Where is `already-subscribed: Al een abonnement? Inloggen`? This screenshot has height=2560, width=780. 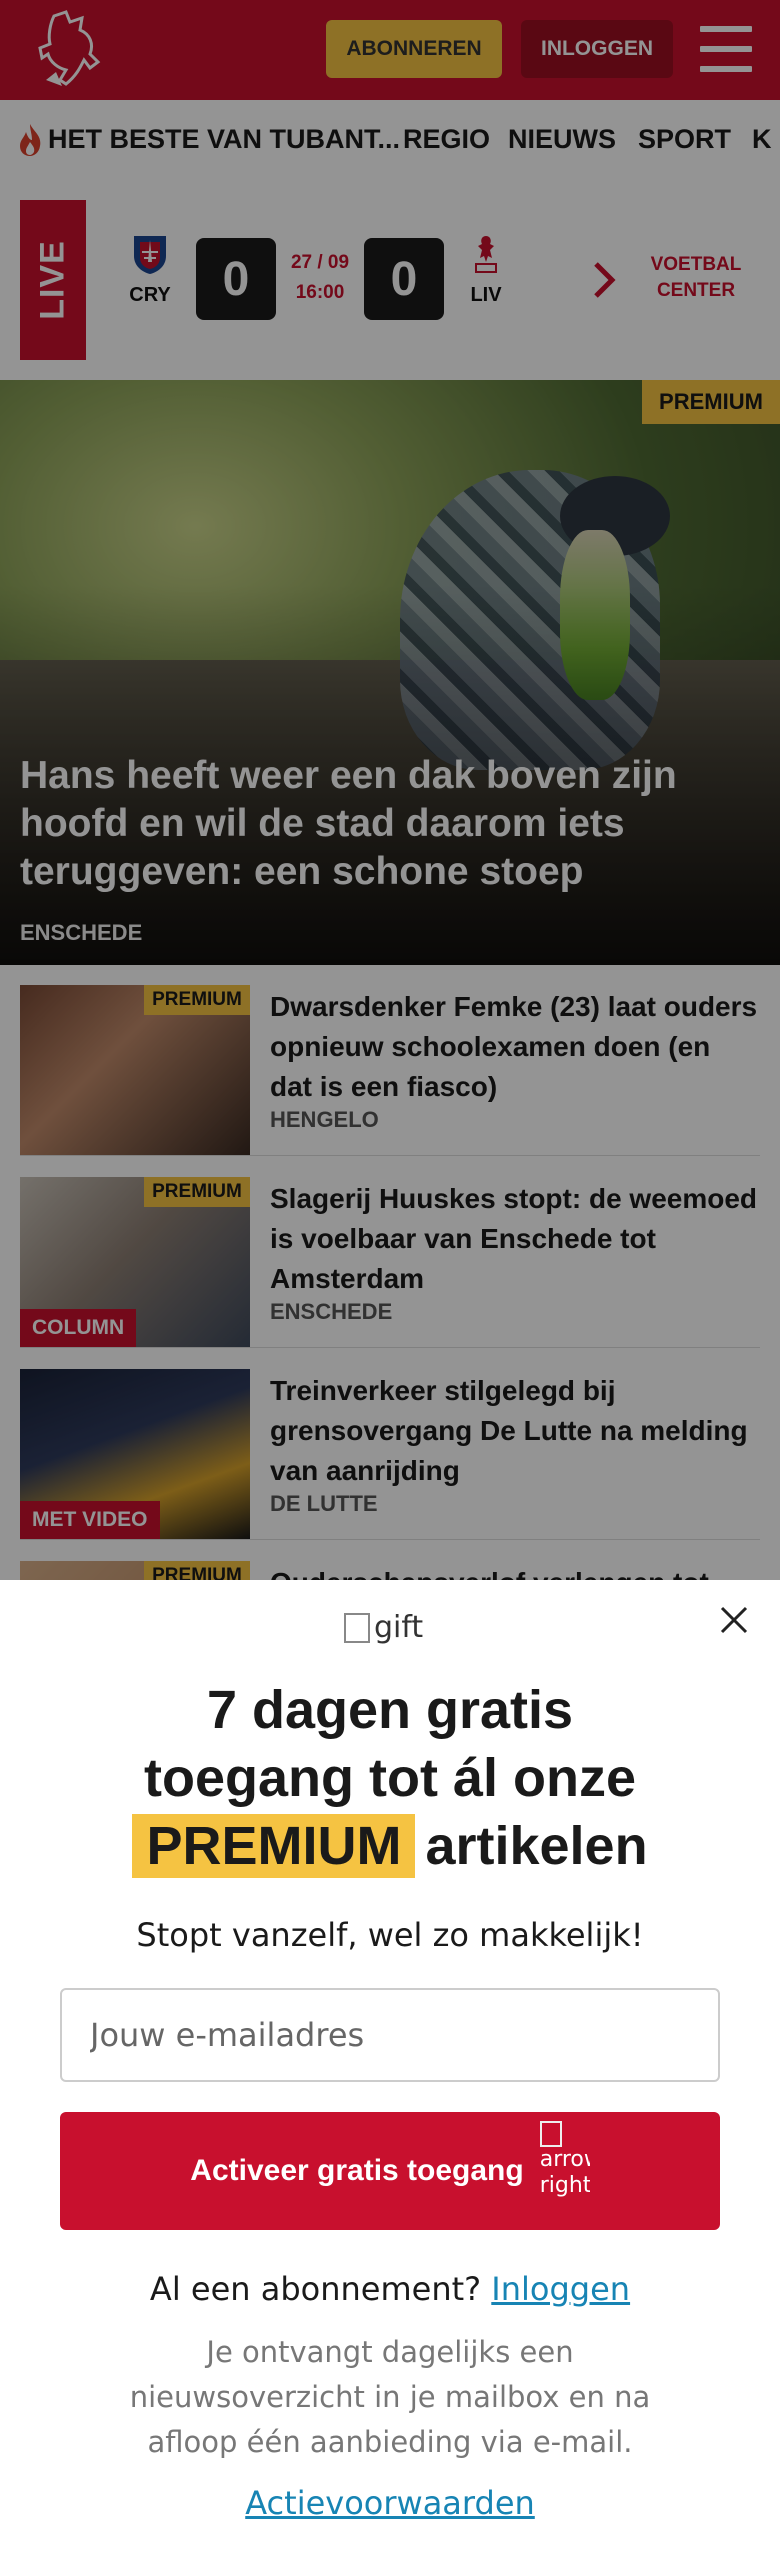 already-subscribed: Al een abonnement? Inloggen is located at coordinates (390, 2289).